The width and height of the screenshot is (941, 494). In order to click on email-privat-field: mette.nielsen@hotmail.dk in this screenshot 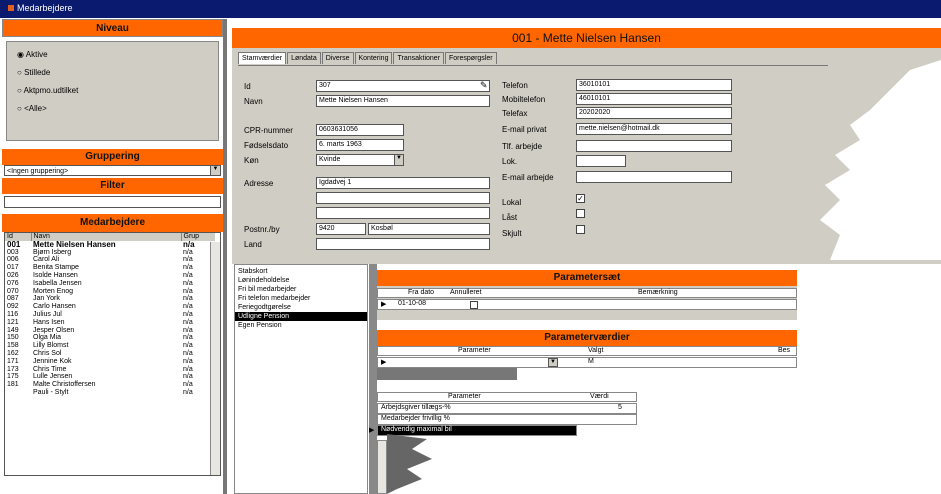, I will do `click(654, 129)`.